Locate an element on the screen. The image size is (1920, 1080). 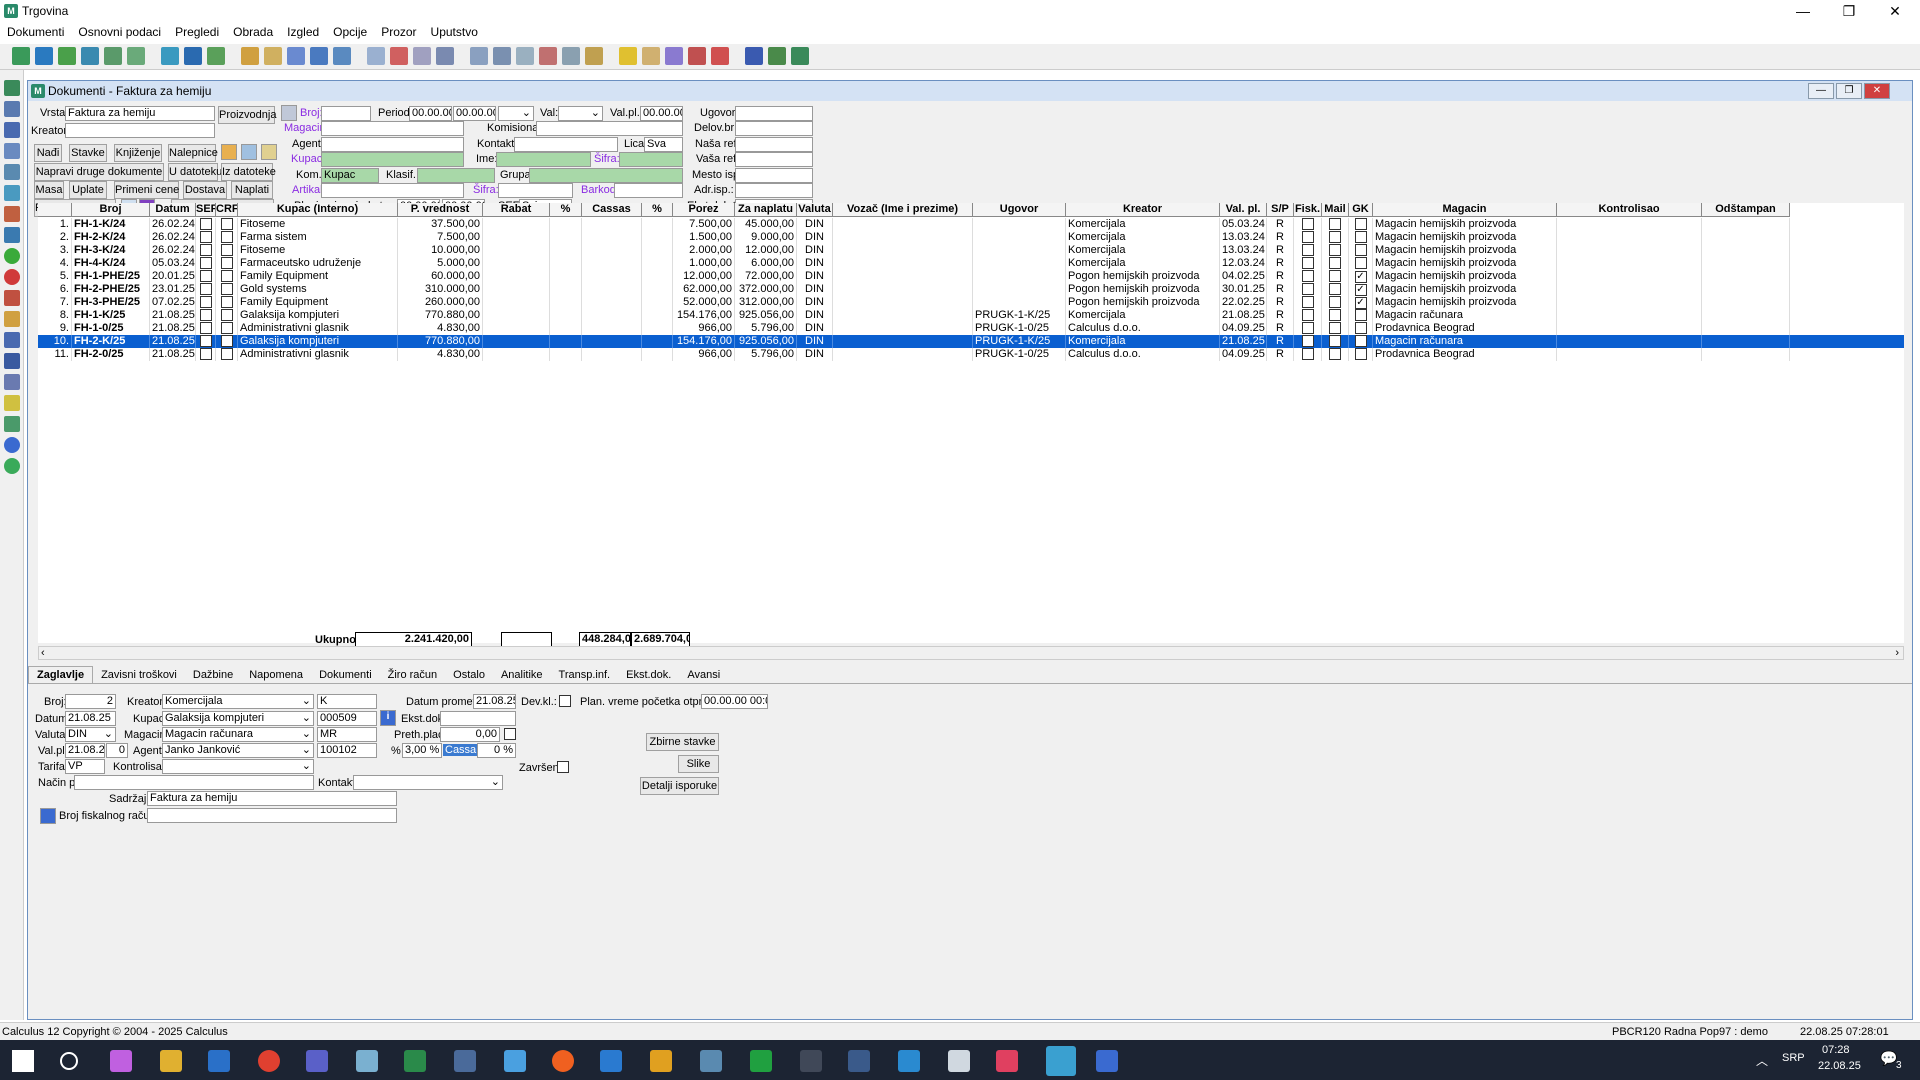
menu-pregledi: Pregledi is located at coordinates (197, 32).